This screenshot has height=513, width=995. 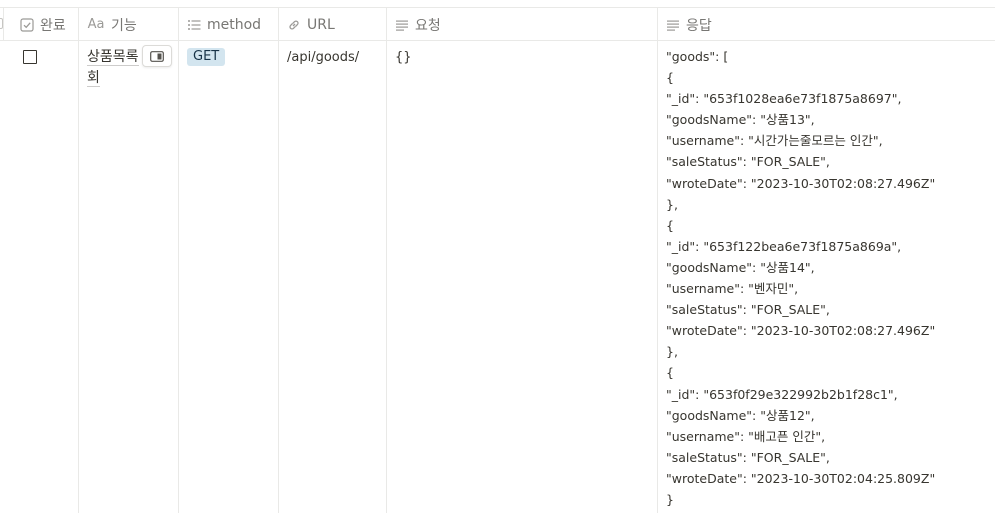 I want to click on response-line: "_id": "653f122bea6e73f1875a869a",, so click(x=784, y=246).